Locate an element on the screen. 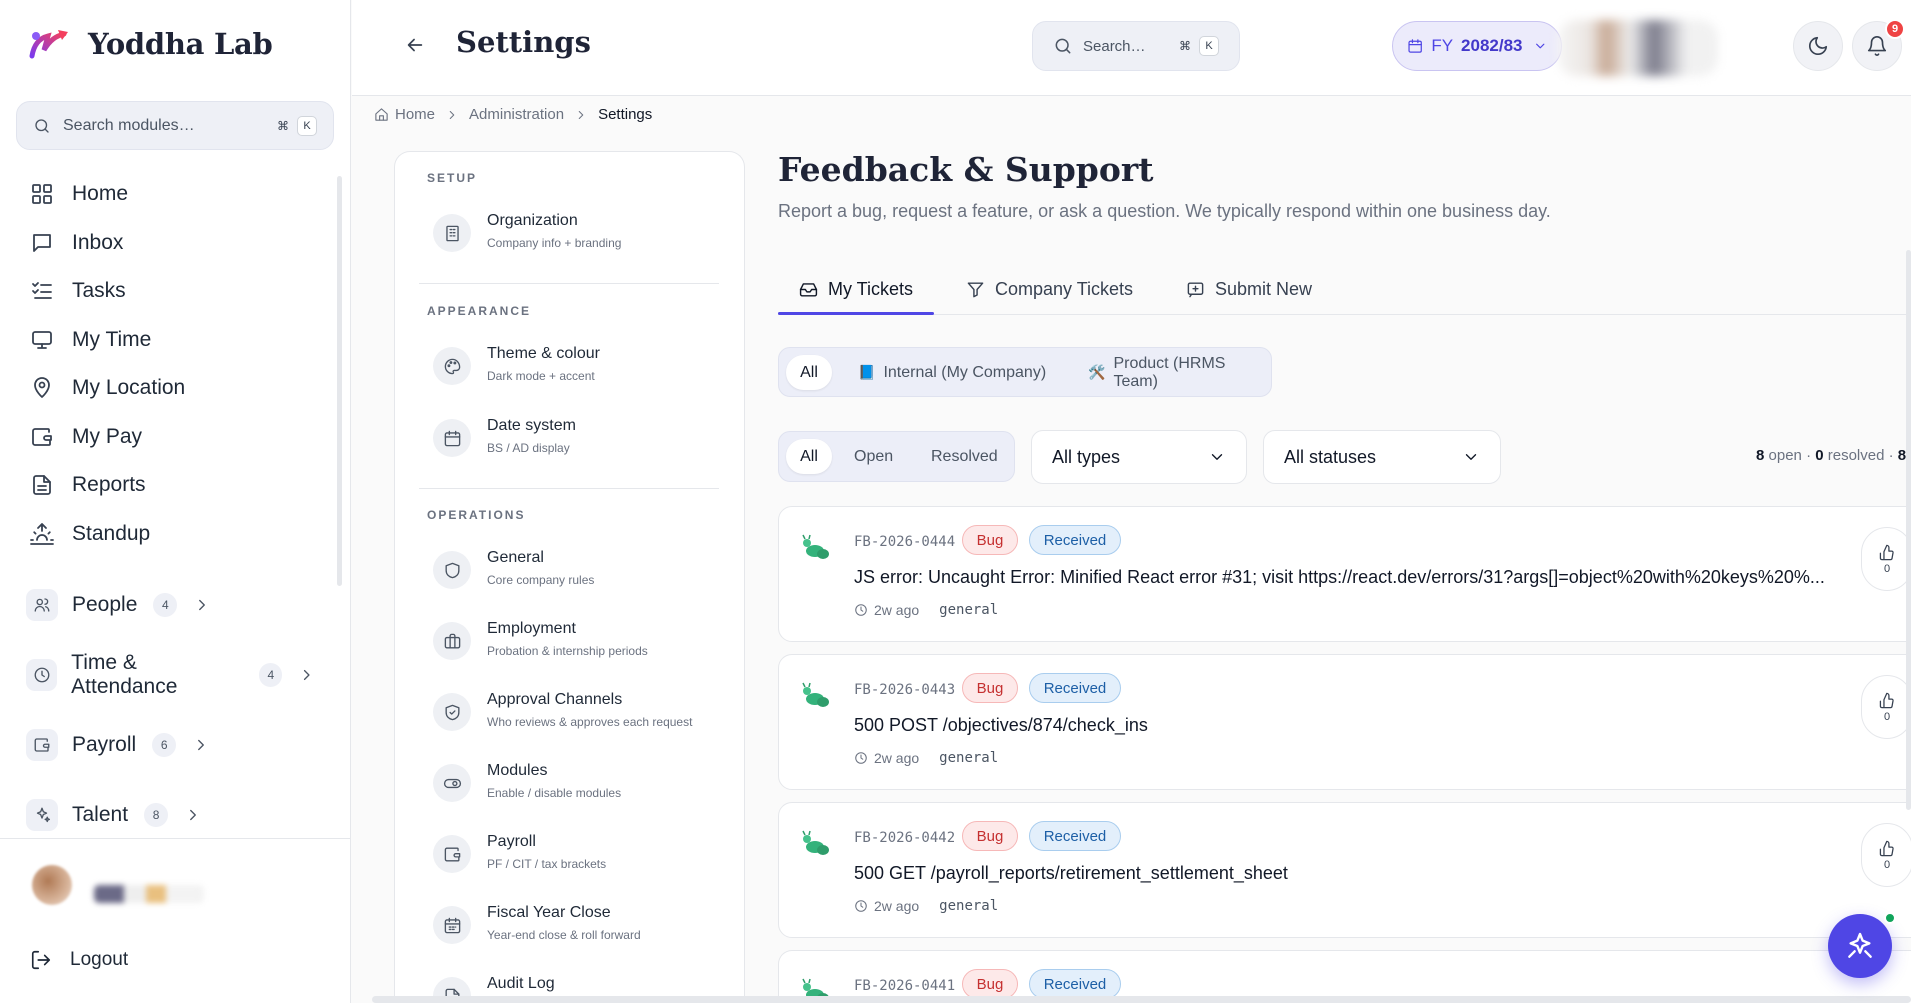 The height and width of the screenshot is (1003, 1911). brand-name: Yoddha Lab is located at coordinates (180, 44).